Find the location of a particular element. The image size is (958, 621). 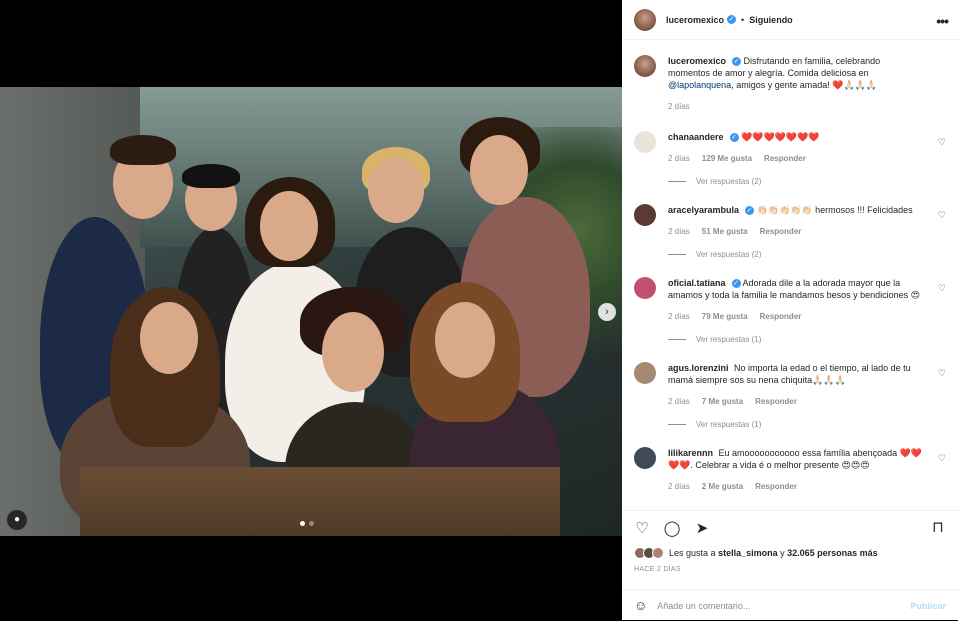

likes-prefix: Les gusta a is located at coordinates (692, 553).